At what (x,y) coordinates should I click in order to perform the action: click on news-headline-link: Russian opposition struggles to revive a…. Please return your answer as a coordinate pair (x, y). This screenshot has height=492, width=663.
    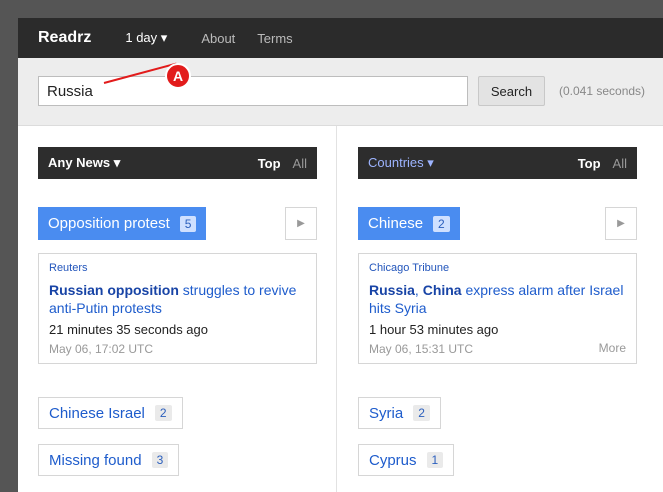
    Looking at the image, I should click on (177, 299).